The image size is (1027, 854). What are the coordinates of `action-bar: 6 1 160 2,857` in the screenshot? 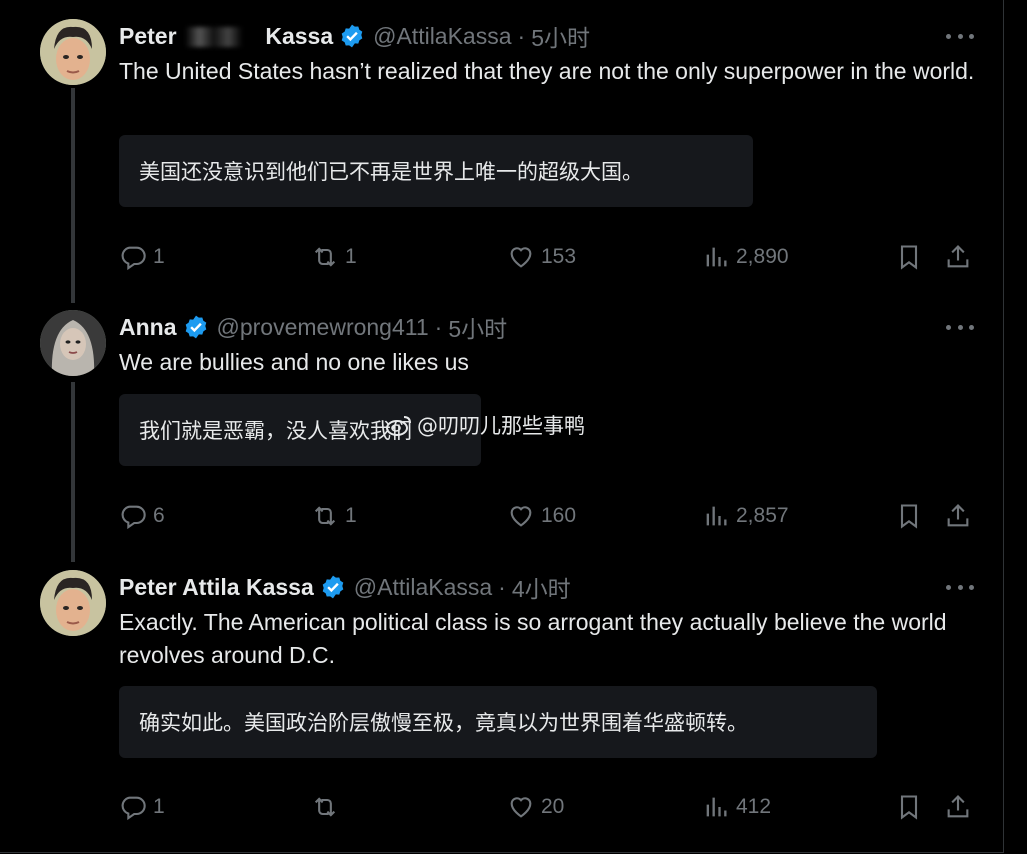 It's located at (549, 516).